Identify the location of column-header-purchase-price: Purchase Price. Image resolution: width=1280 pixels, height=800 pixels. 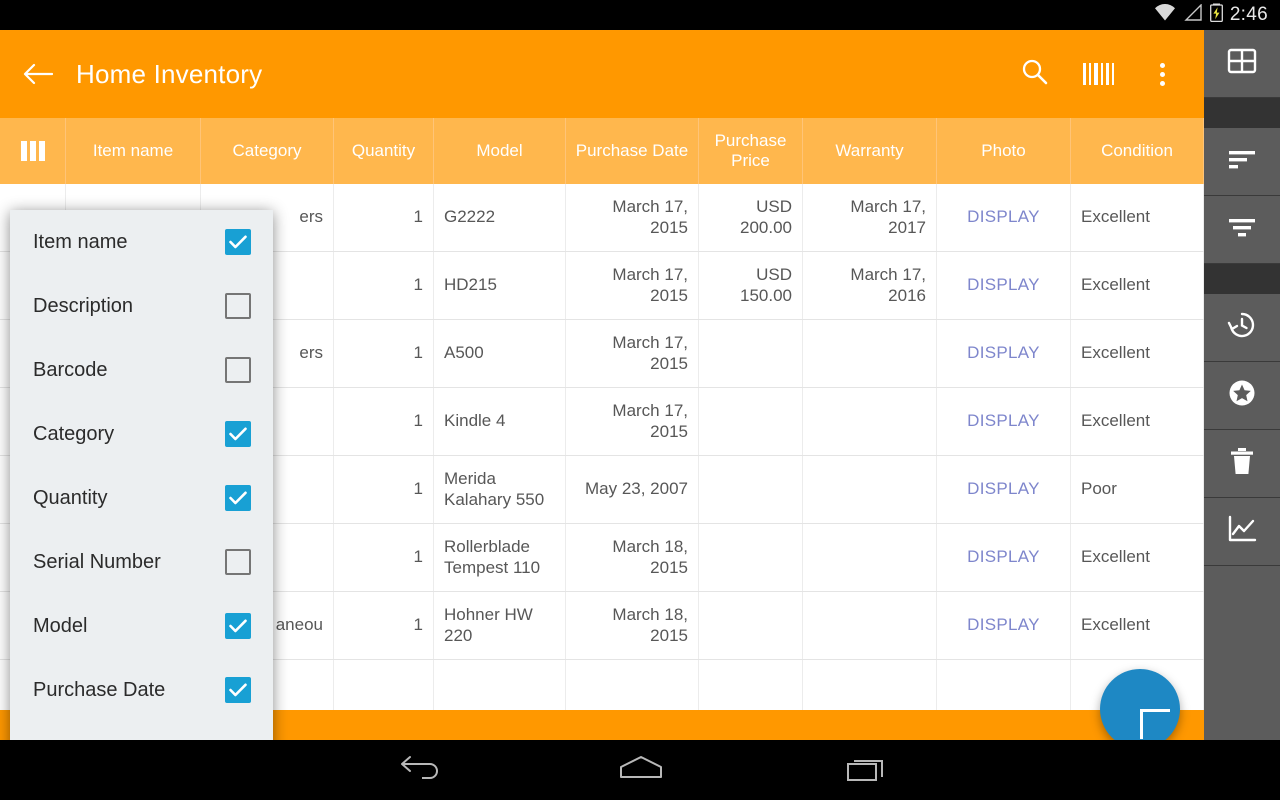
(751, 151).